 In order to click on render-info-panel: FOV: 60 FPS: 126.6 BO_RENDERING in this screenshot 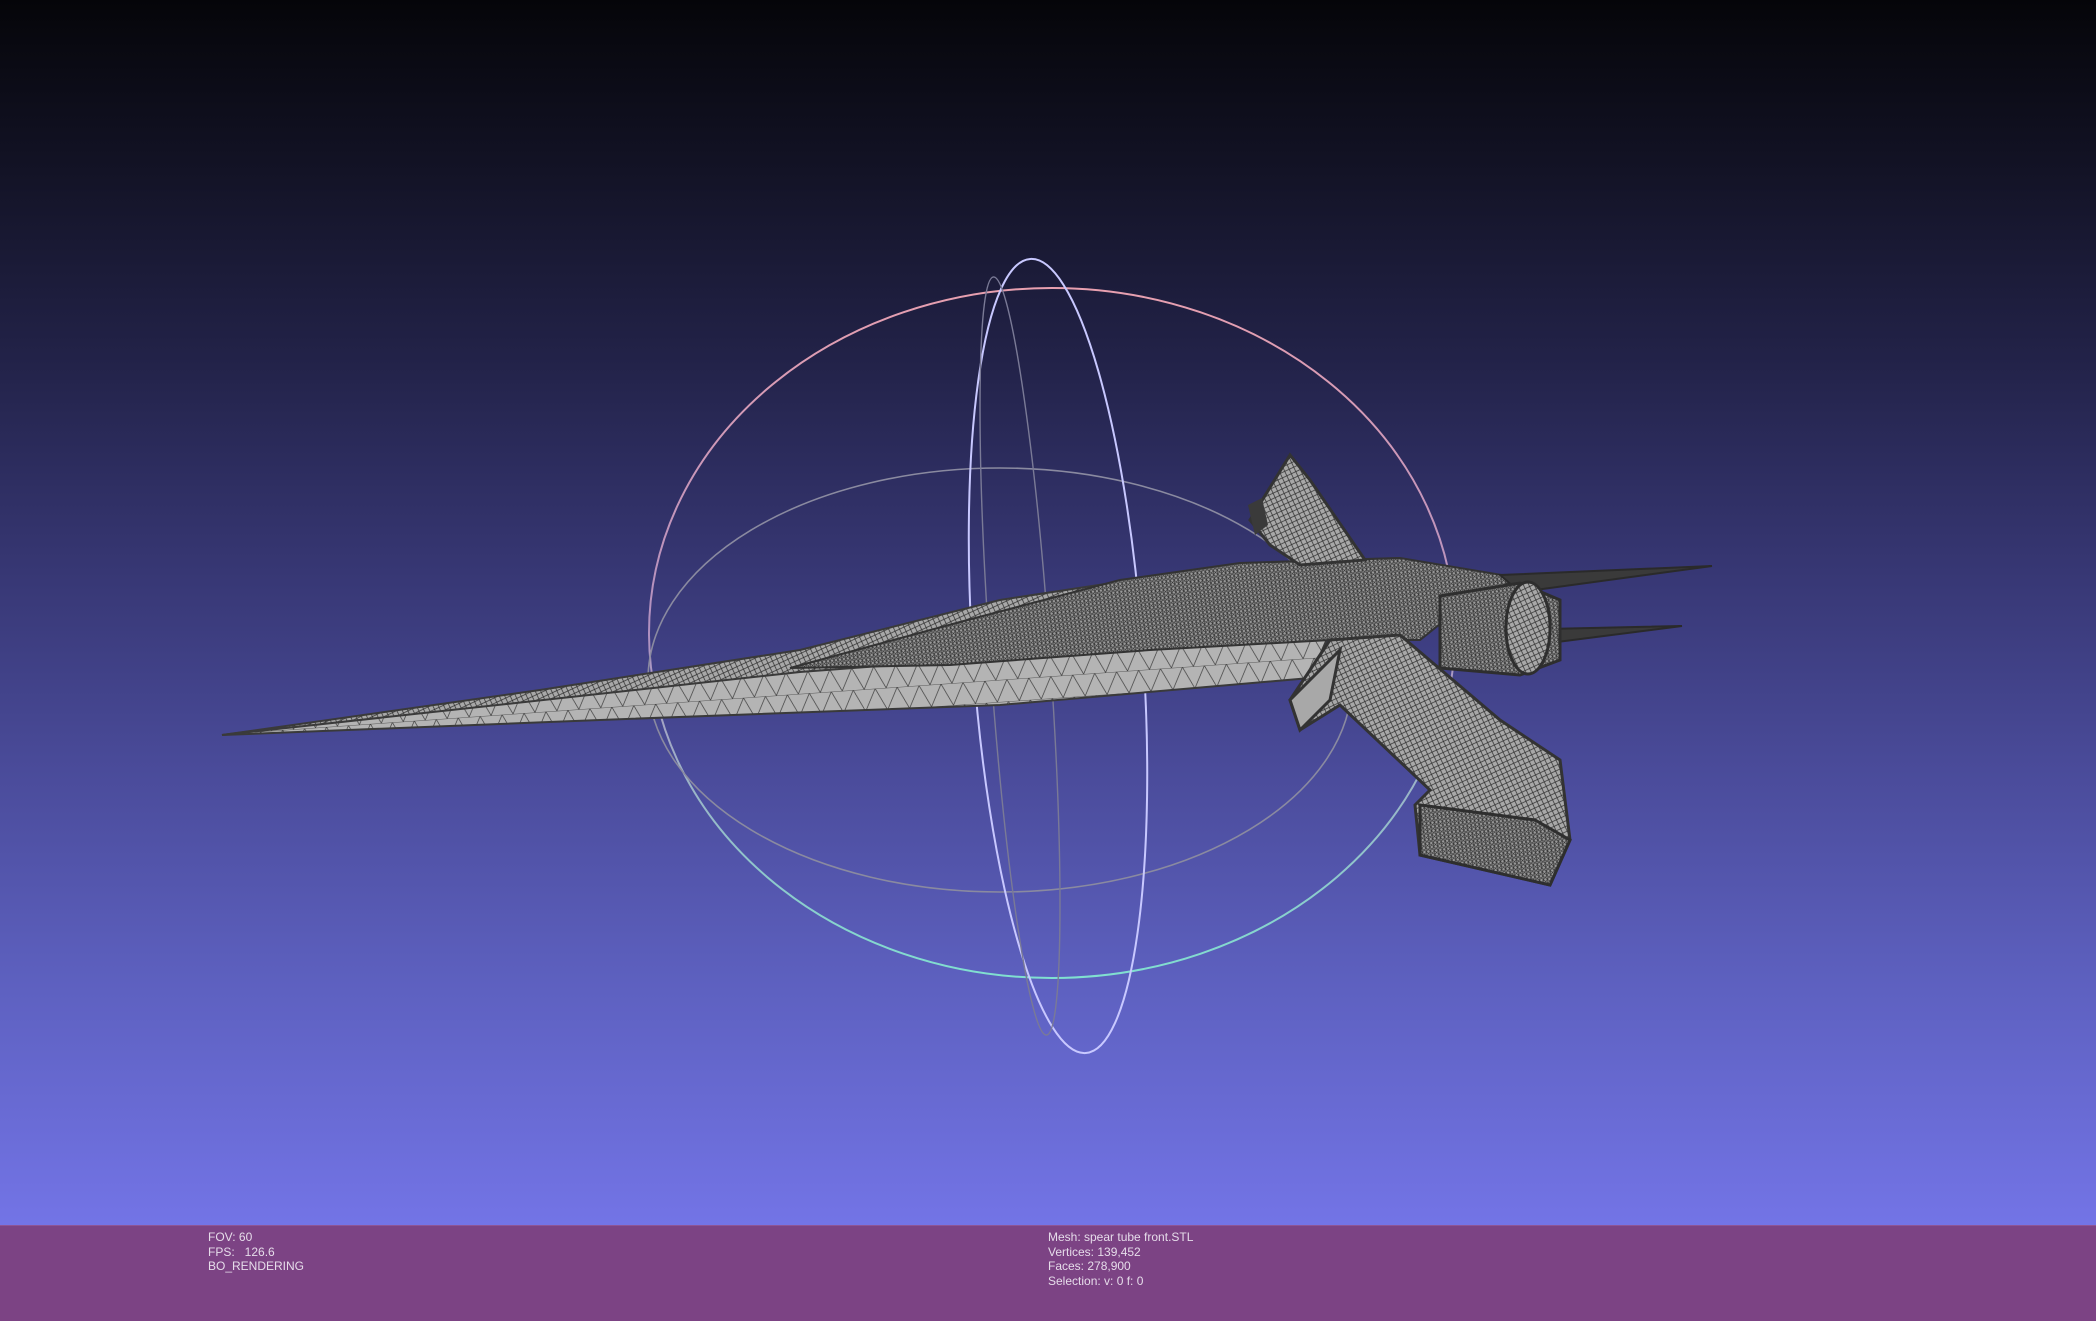, I will do `click(256, 1252)`.